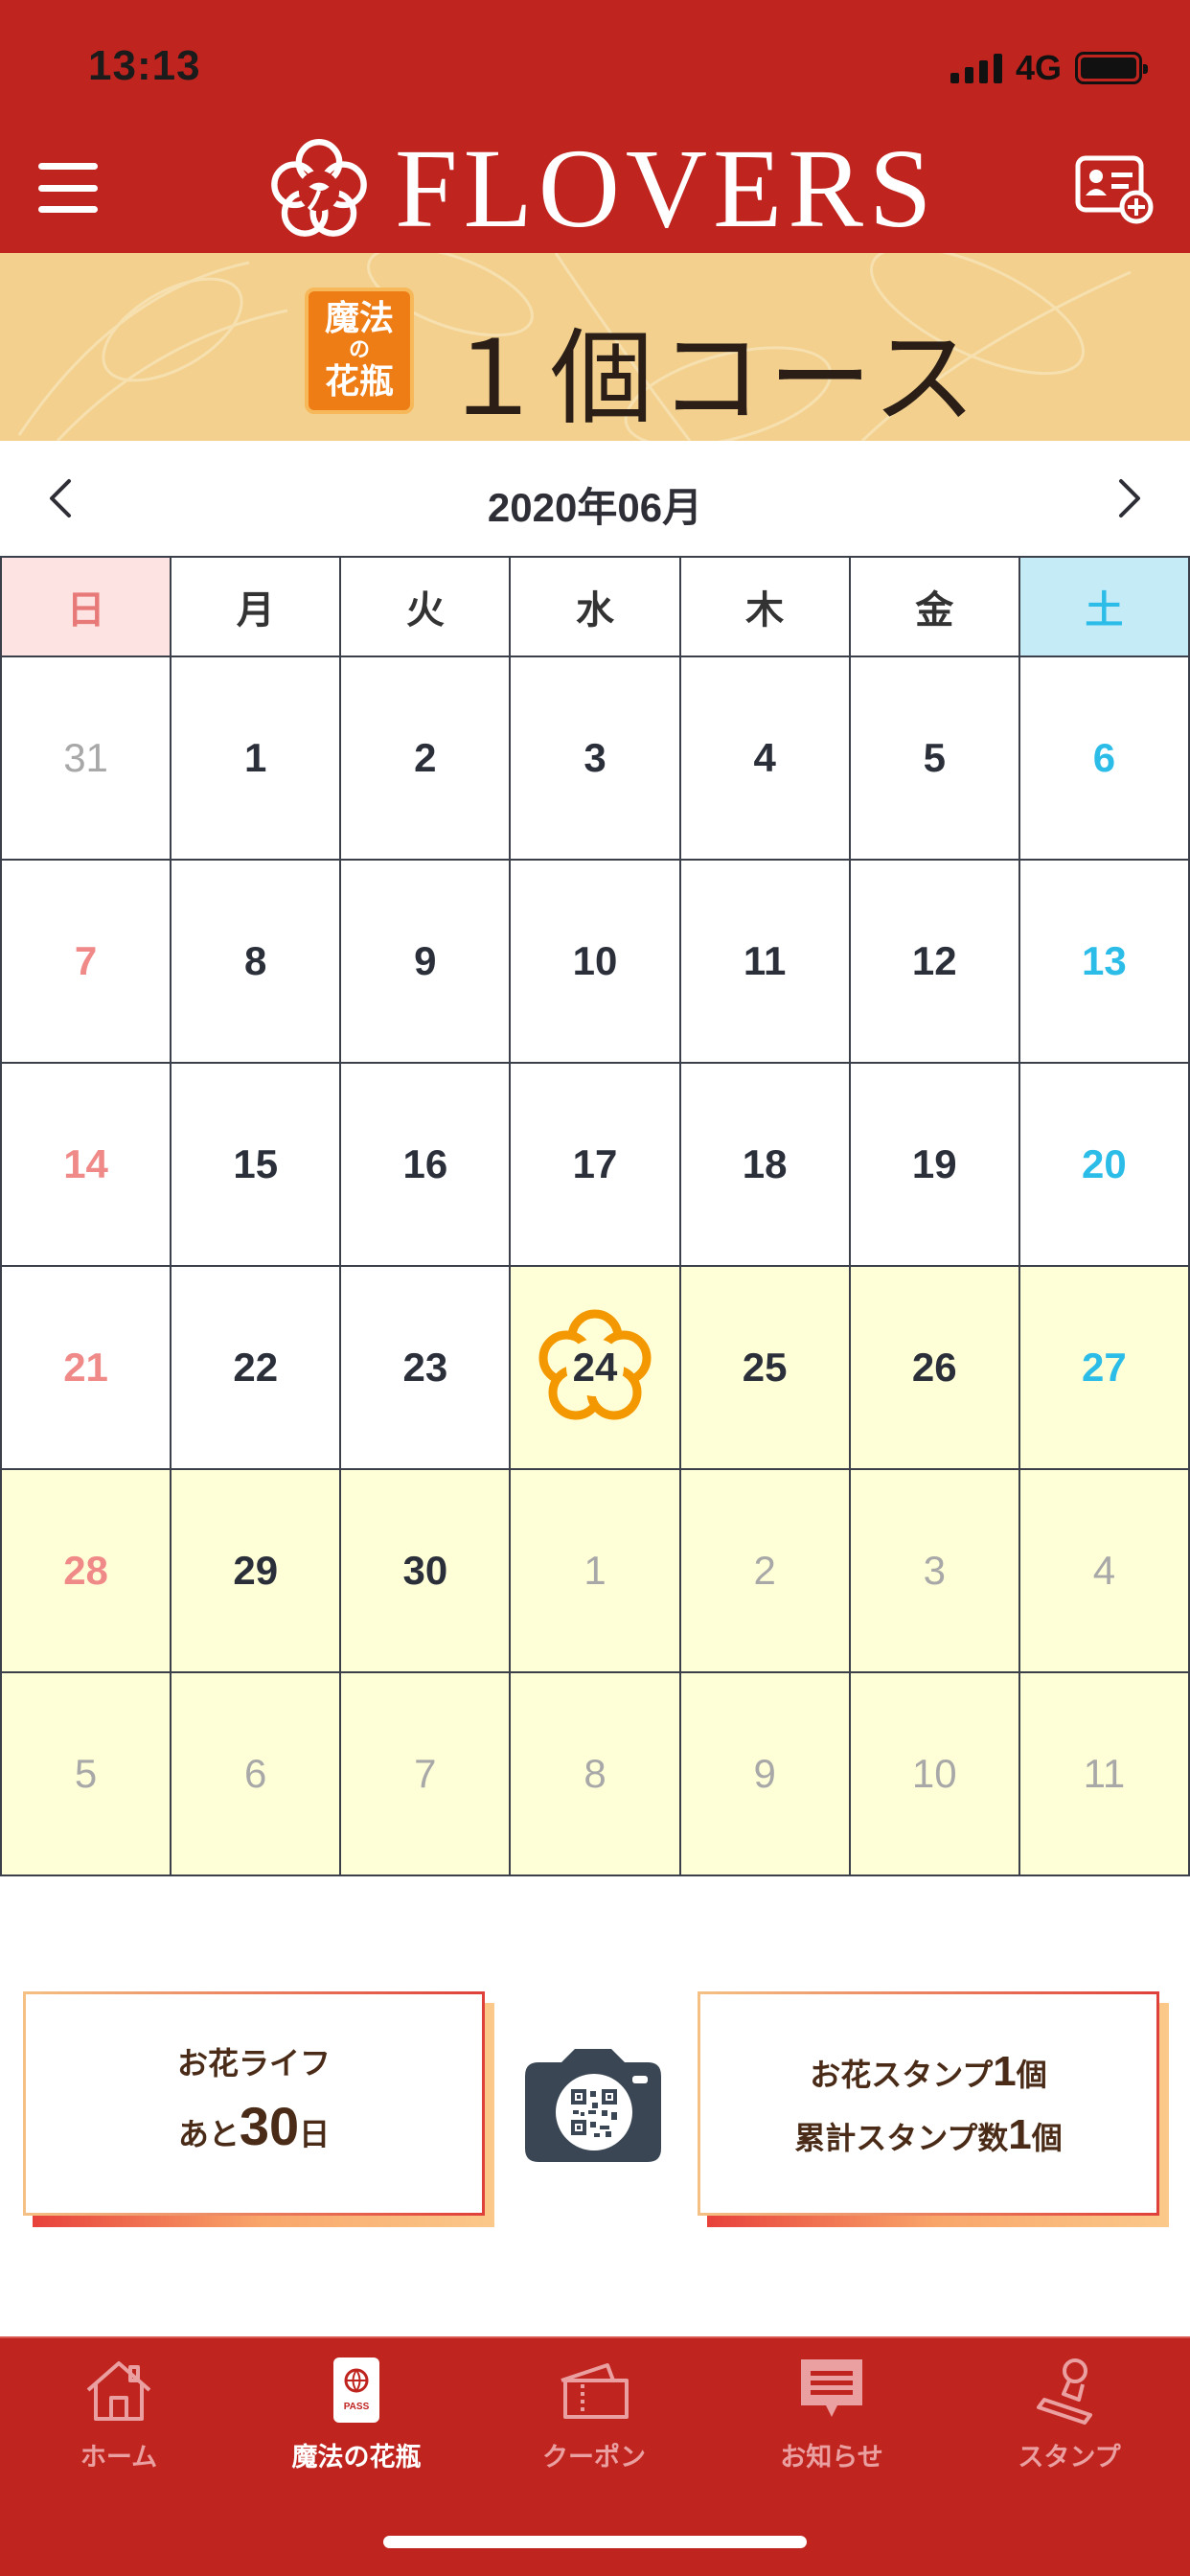 This screenshot has height=2576, width=1190. What do you see at coordinates (68, 188) in the screenshot?
I see `hamburger-menu-icon` at bounding box center [68, 188].